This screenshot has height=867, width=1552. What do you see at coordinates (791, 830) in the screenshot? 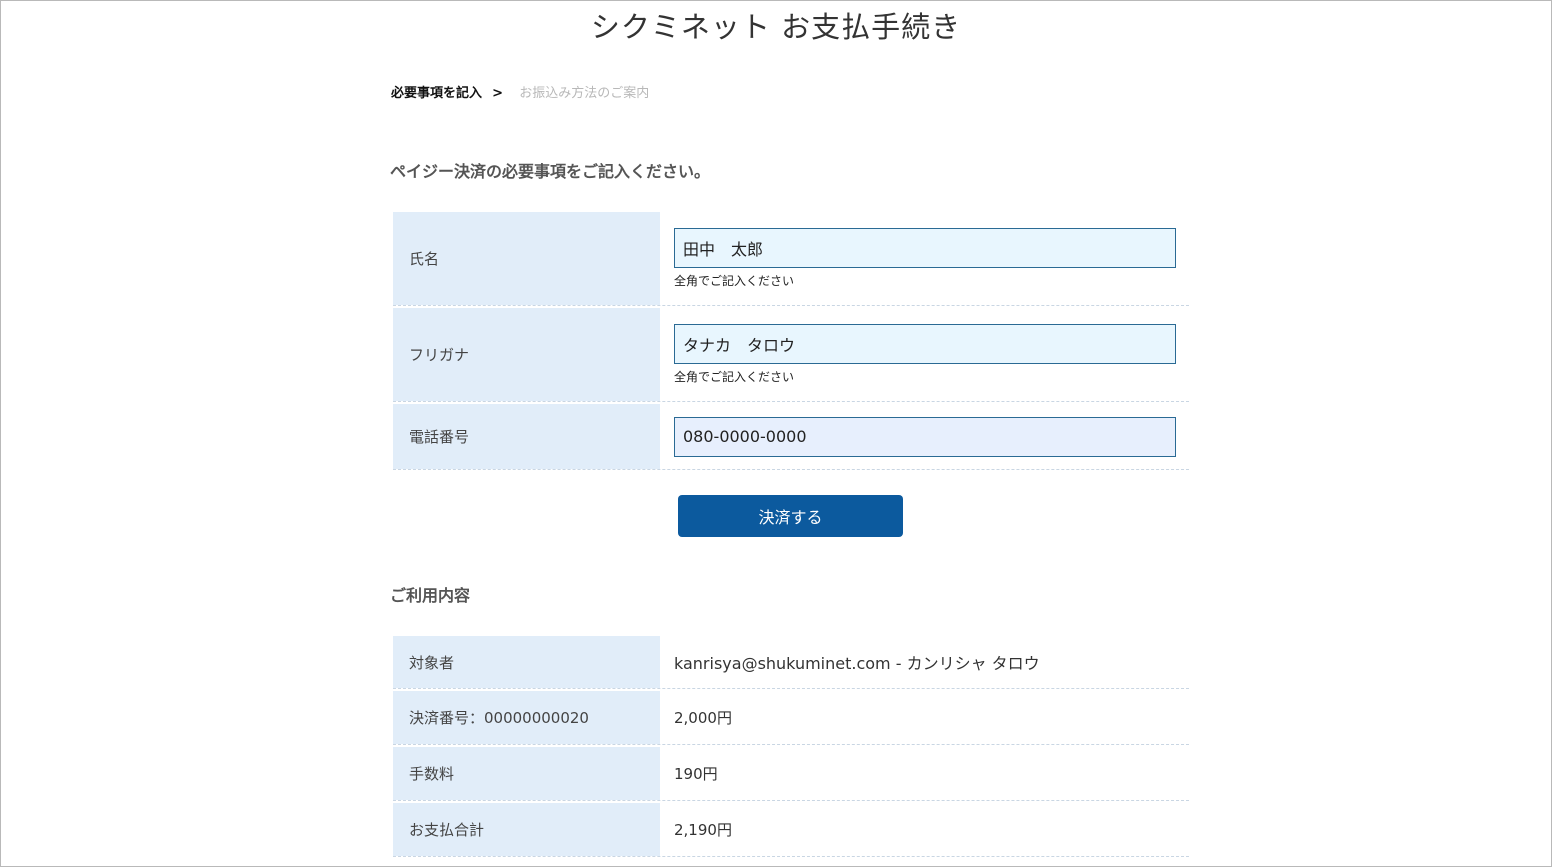
I see `table-row: お支払合計 2,190円` at bounding box center [791, 830].